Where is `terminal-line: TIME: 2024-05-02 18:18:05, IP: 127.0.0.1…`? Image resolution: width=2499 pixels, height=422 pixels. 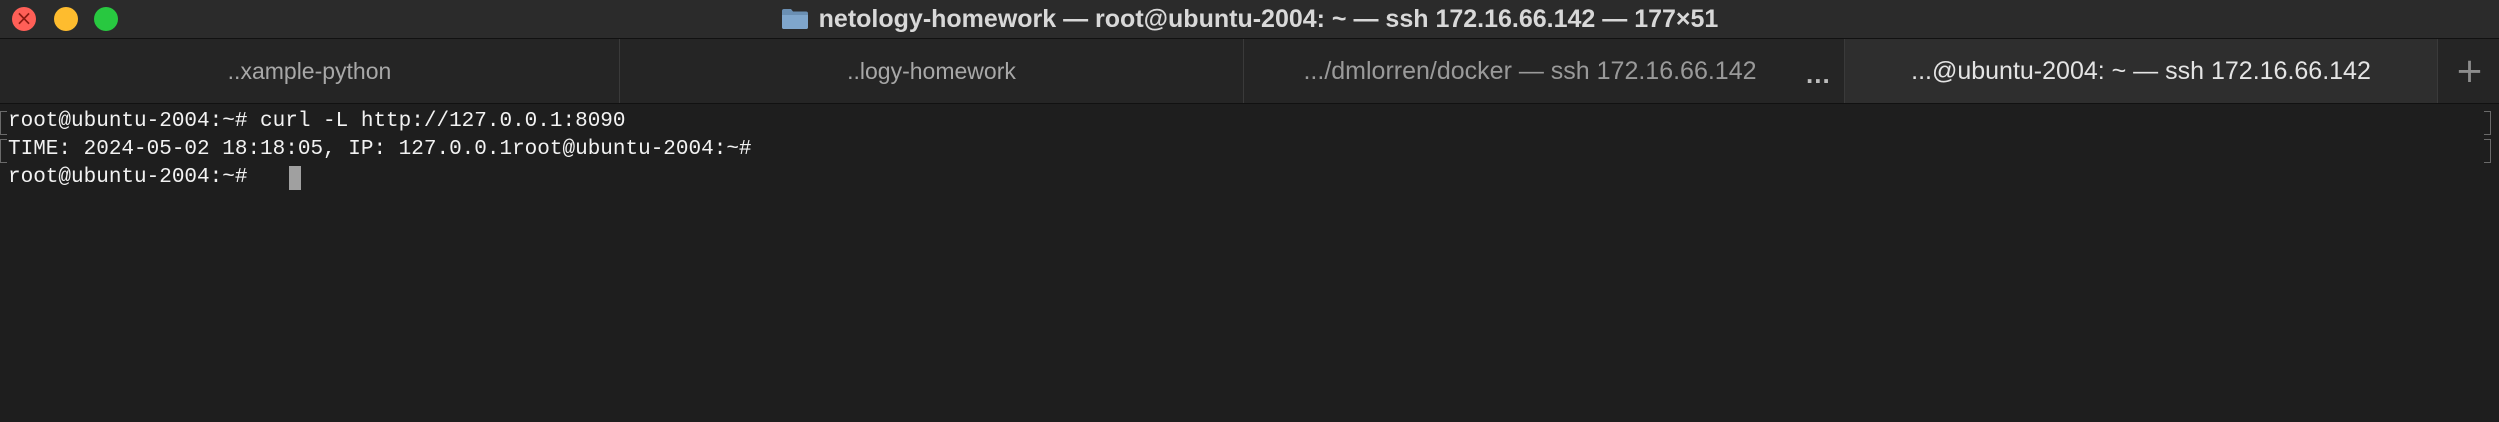 terminal-line: TIME: 2024-05-02 18:18:05, IP: 127.0.0.1… is located at coordinates (380, 149).